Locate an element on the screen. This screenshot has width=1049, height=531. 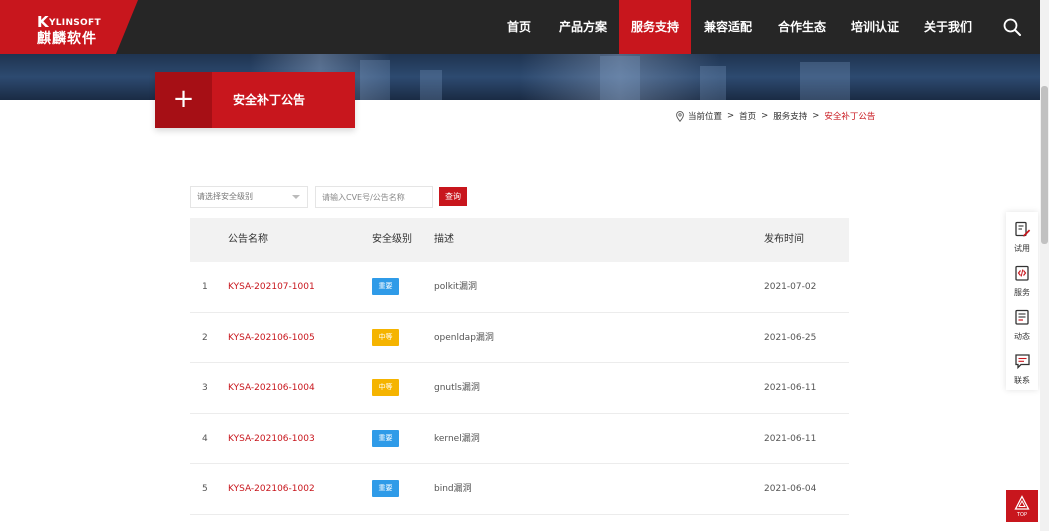
logo: KYLINSOFT 麒麟软件 is located at coordinates (69, 27).